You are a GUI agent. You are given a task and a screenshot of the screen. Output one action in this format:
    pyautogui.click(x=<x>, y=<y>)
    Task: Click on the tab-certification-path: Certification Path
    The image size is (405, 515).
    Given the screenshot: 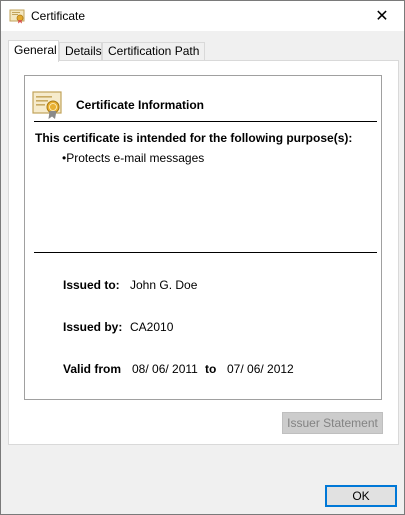 What is the action you would take?
    pyautogui.click(x=153, y=51)
    